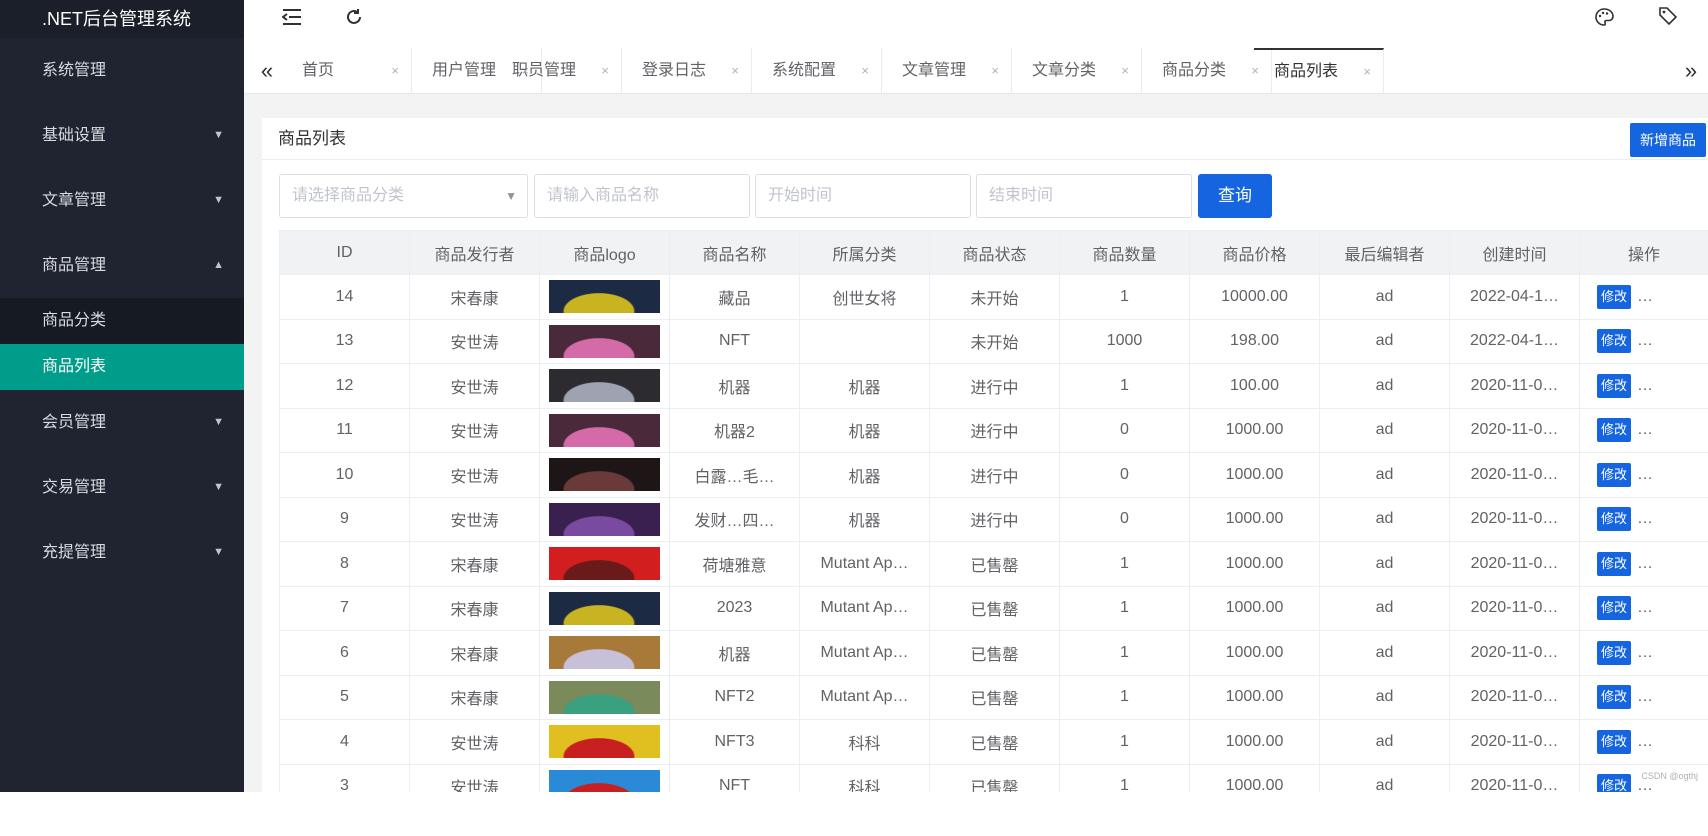  What do you see at coordinates (864, 742) in the screenshot?
I see `cell-category: 科科` at bounding box center [864, 742].